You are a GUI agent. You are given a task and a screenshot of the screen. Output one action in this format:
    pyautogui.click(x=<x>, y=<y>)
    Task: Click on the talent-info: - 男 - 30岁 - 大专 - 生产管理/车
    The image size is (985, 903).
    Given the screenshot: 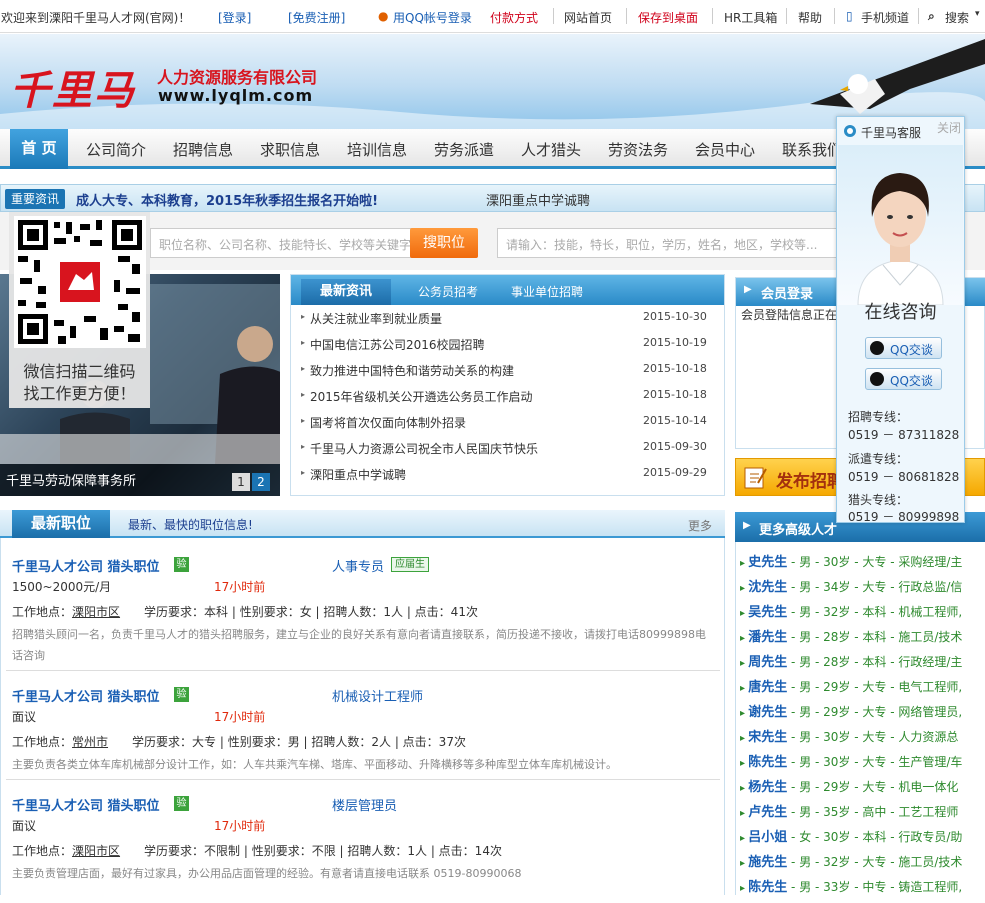 What is the action you would take?
    pyautogui.click(x=877, y=762)
    